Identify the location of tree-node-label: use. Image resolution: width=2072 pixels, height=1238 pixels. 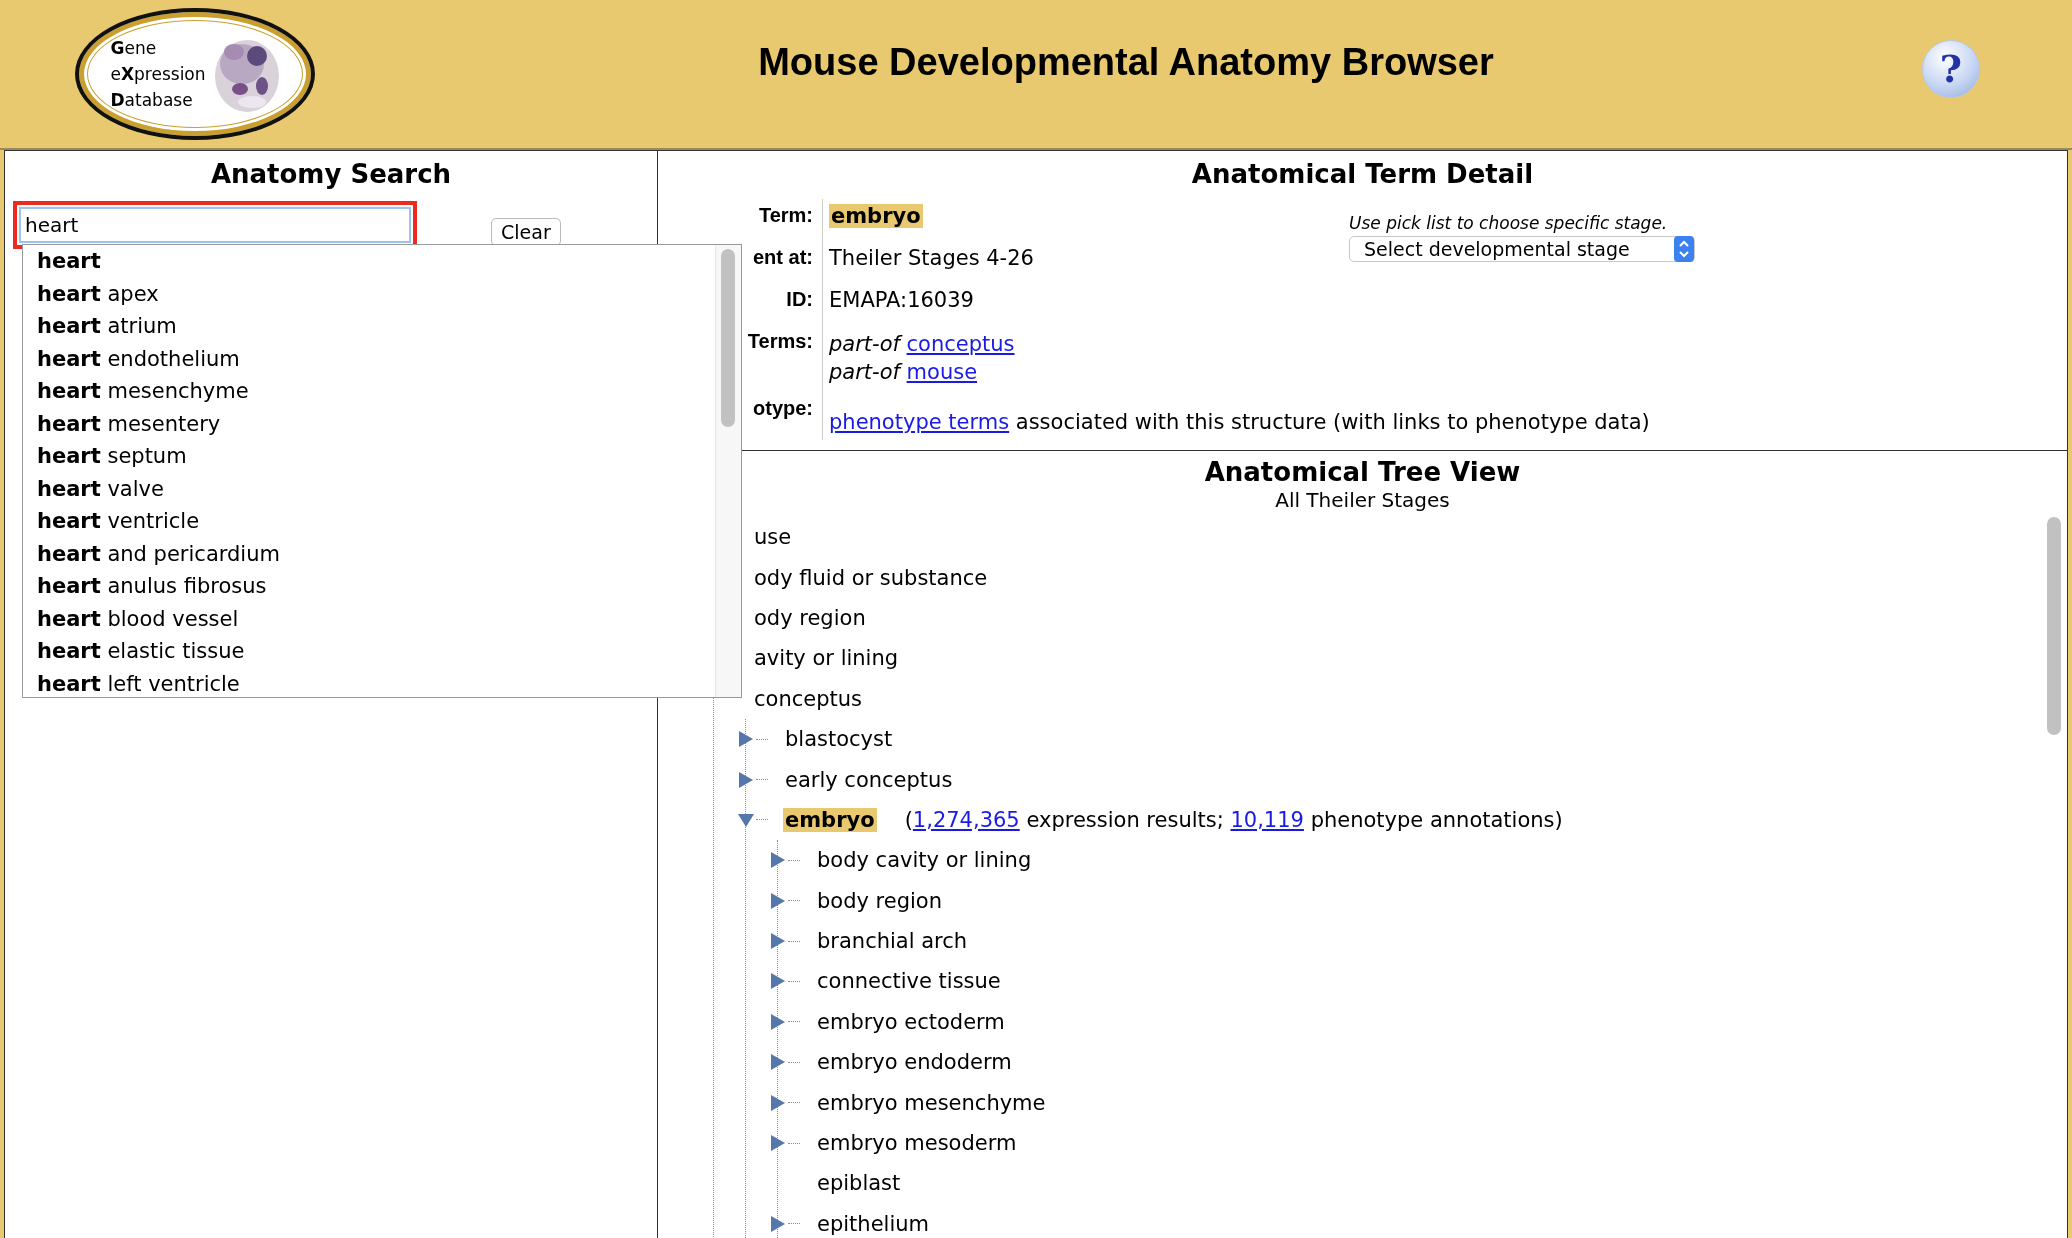
(773, 537).